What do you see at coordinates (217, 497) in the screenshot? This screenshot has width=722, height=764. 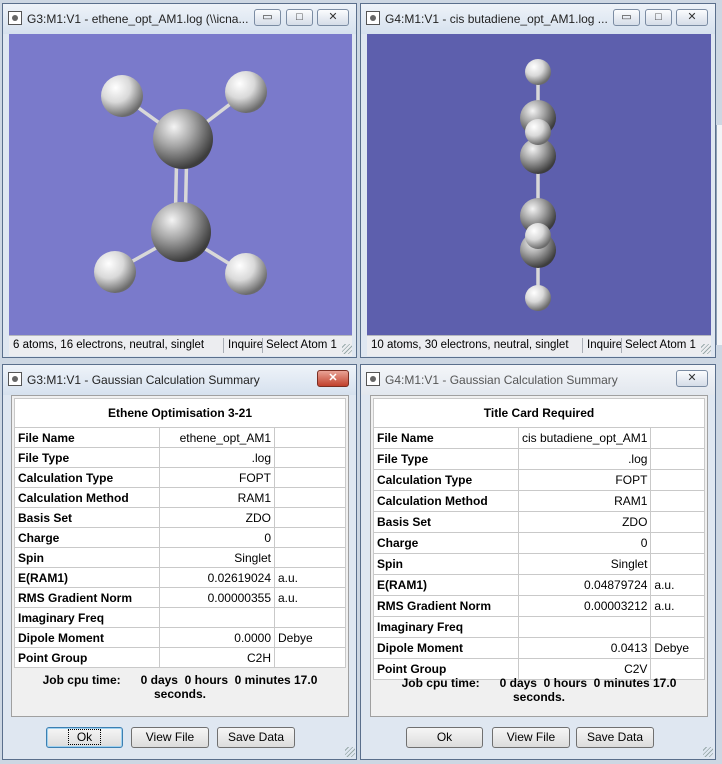 I see `summary-value: RAM1` at bounding box center [217, 497].